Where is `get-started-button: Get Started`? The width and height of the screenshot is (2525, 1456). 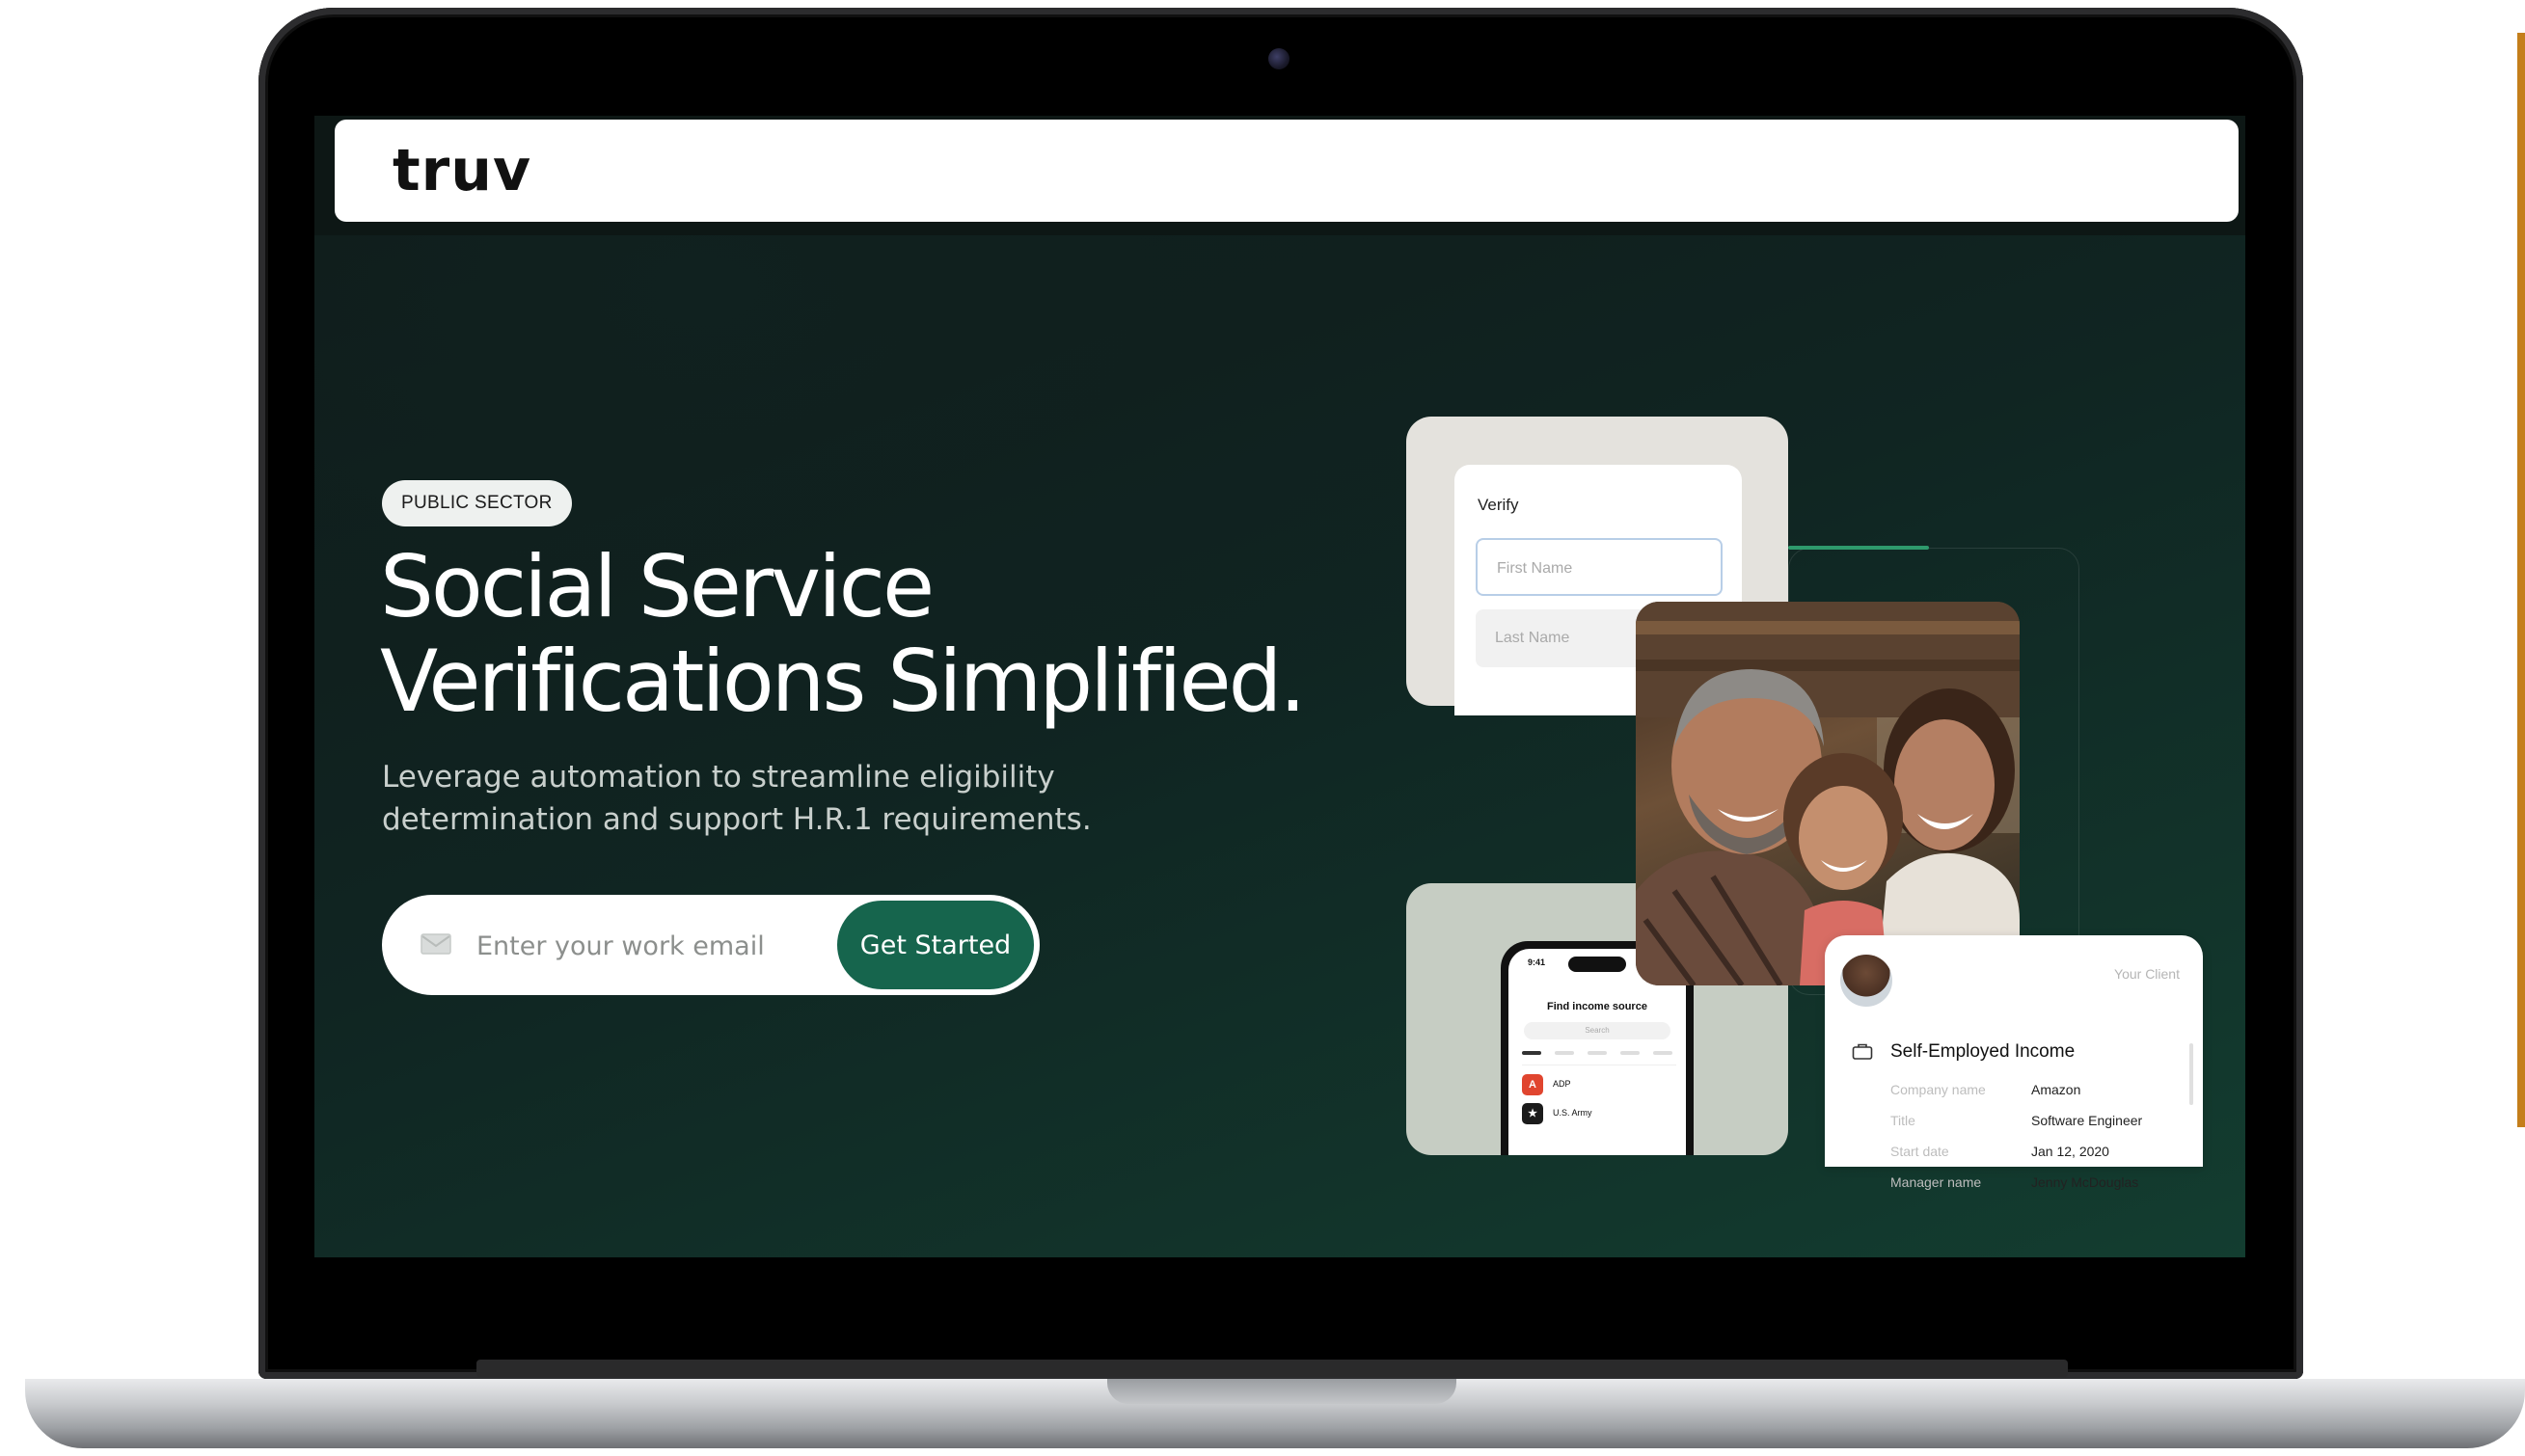
get-started-button: Get Started is located at coordinates (935, 945).